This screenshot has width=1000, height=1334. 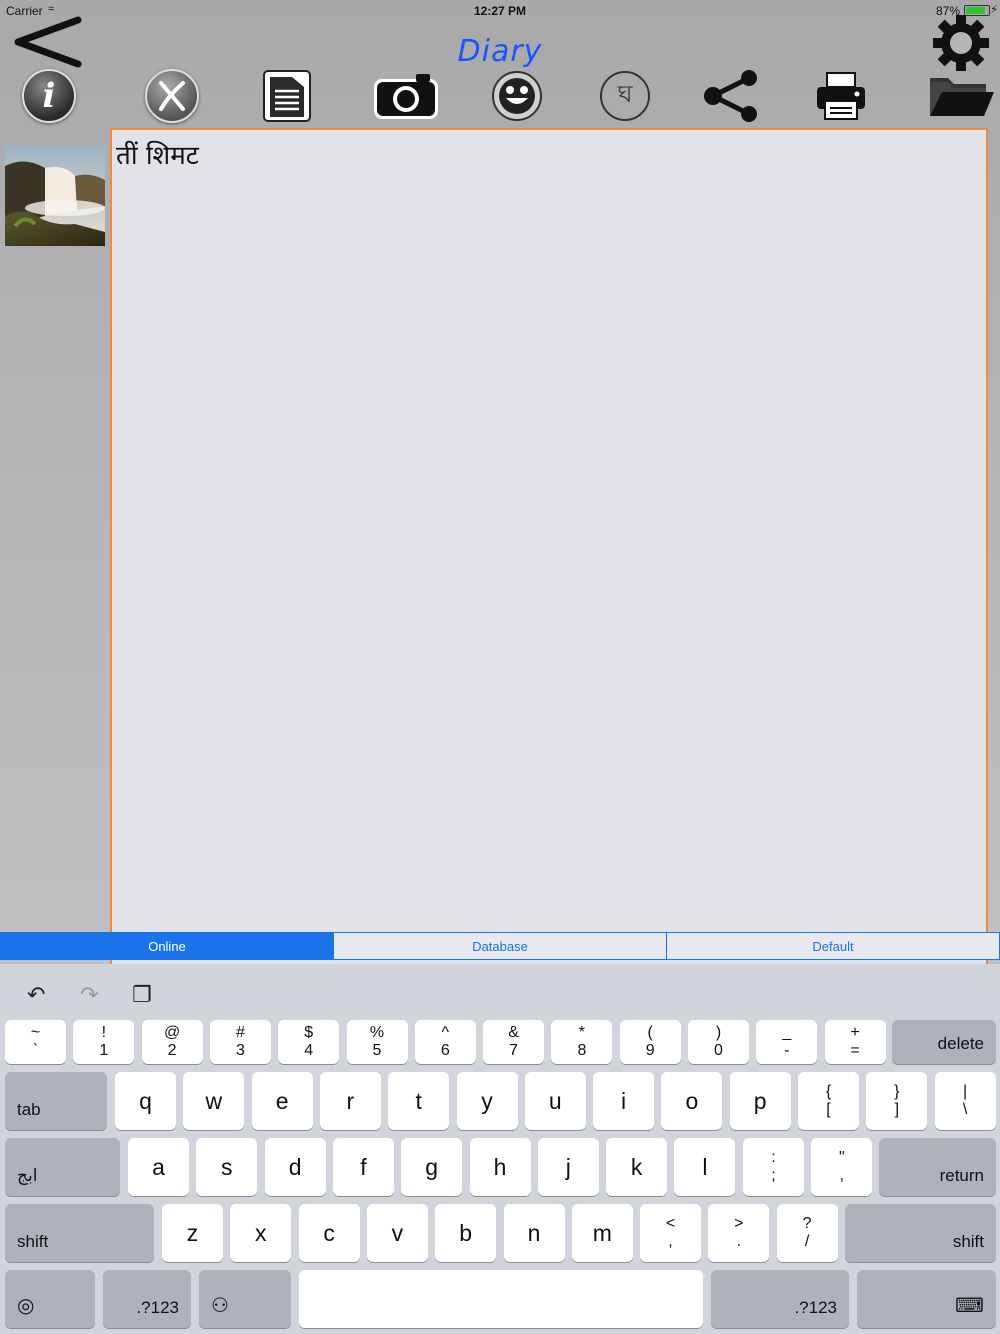 What do you see at coordinates (145, 1101) in the screenshot?
I see `key-q: q` at bounding box center [145, 1101].